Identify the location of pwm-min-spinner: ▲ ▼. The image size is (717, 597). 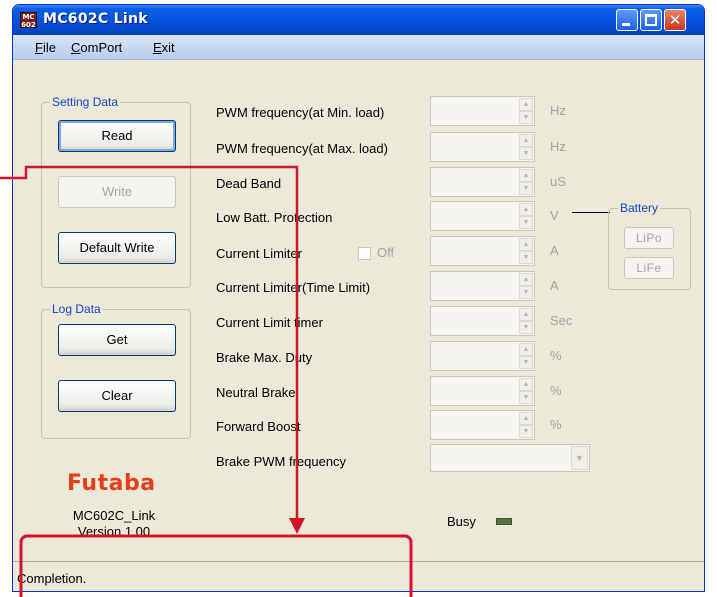
(482, 111).